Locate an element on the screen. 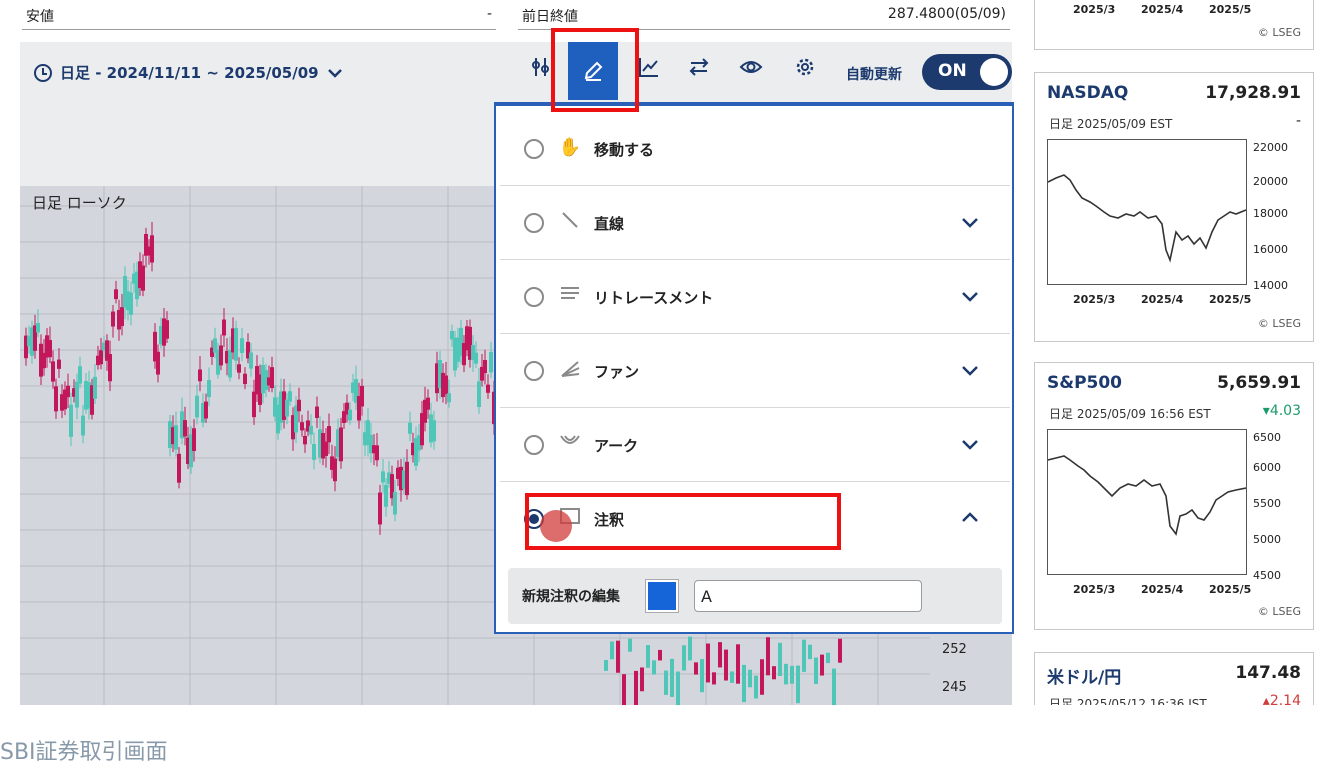 This screenshot has width=1320, height=768. annotation-edit-label: 新規注釈の編集 is located at coordinates (571, 597).